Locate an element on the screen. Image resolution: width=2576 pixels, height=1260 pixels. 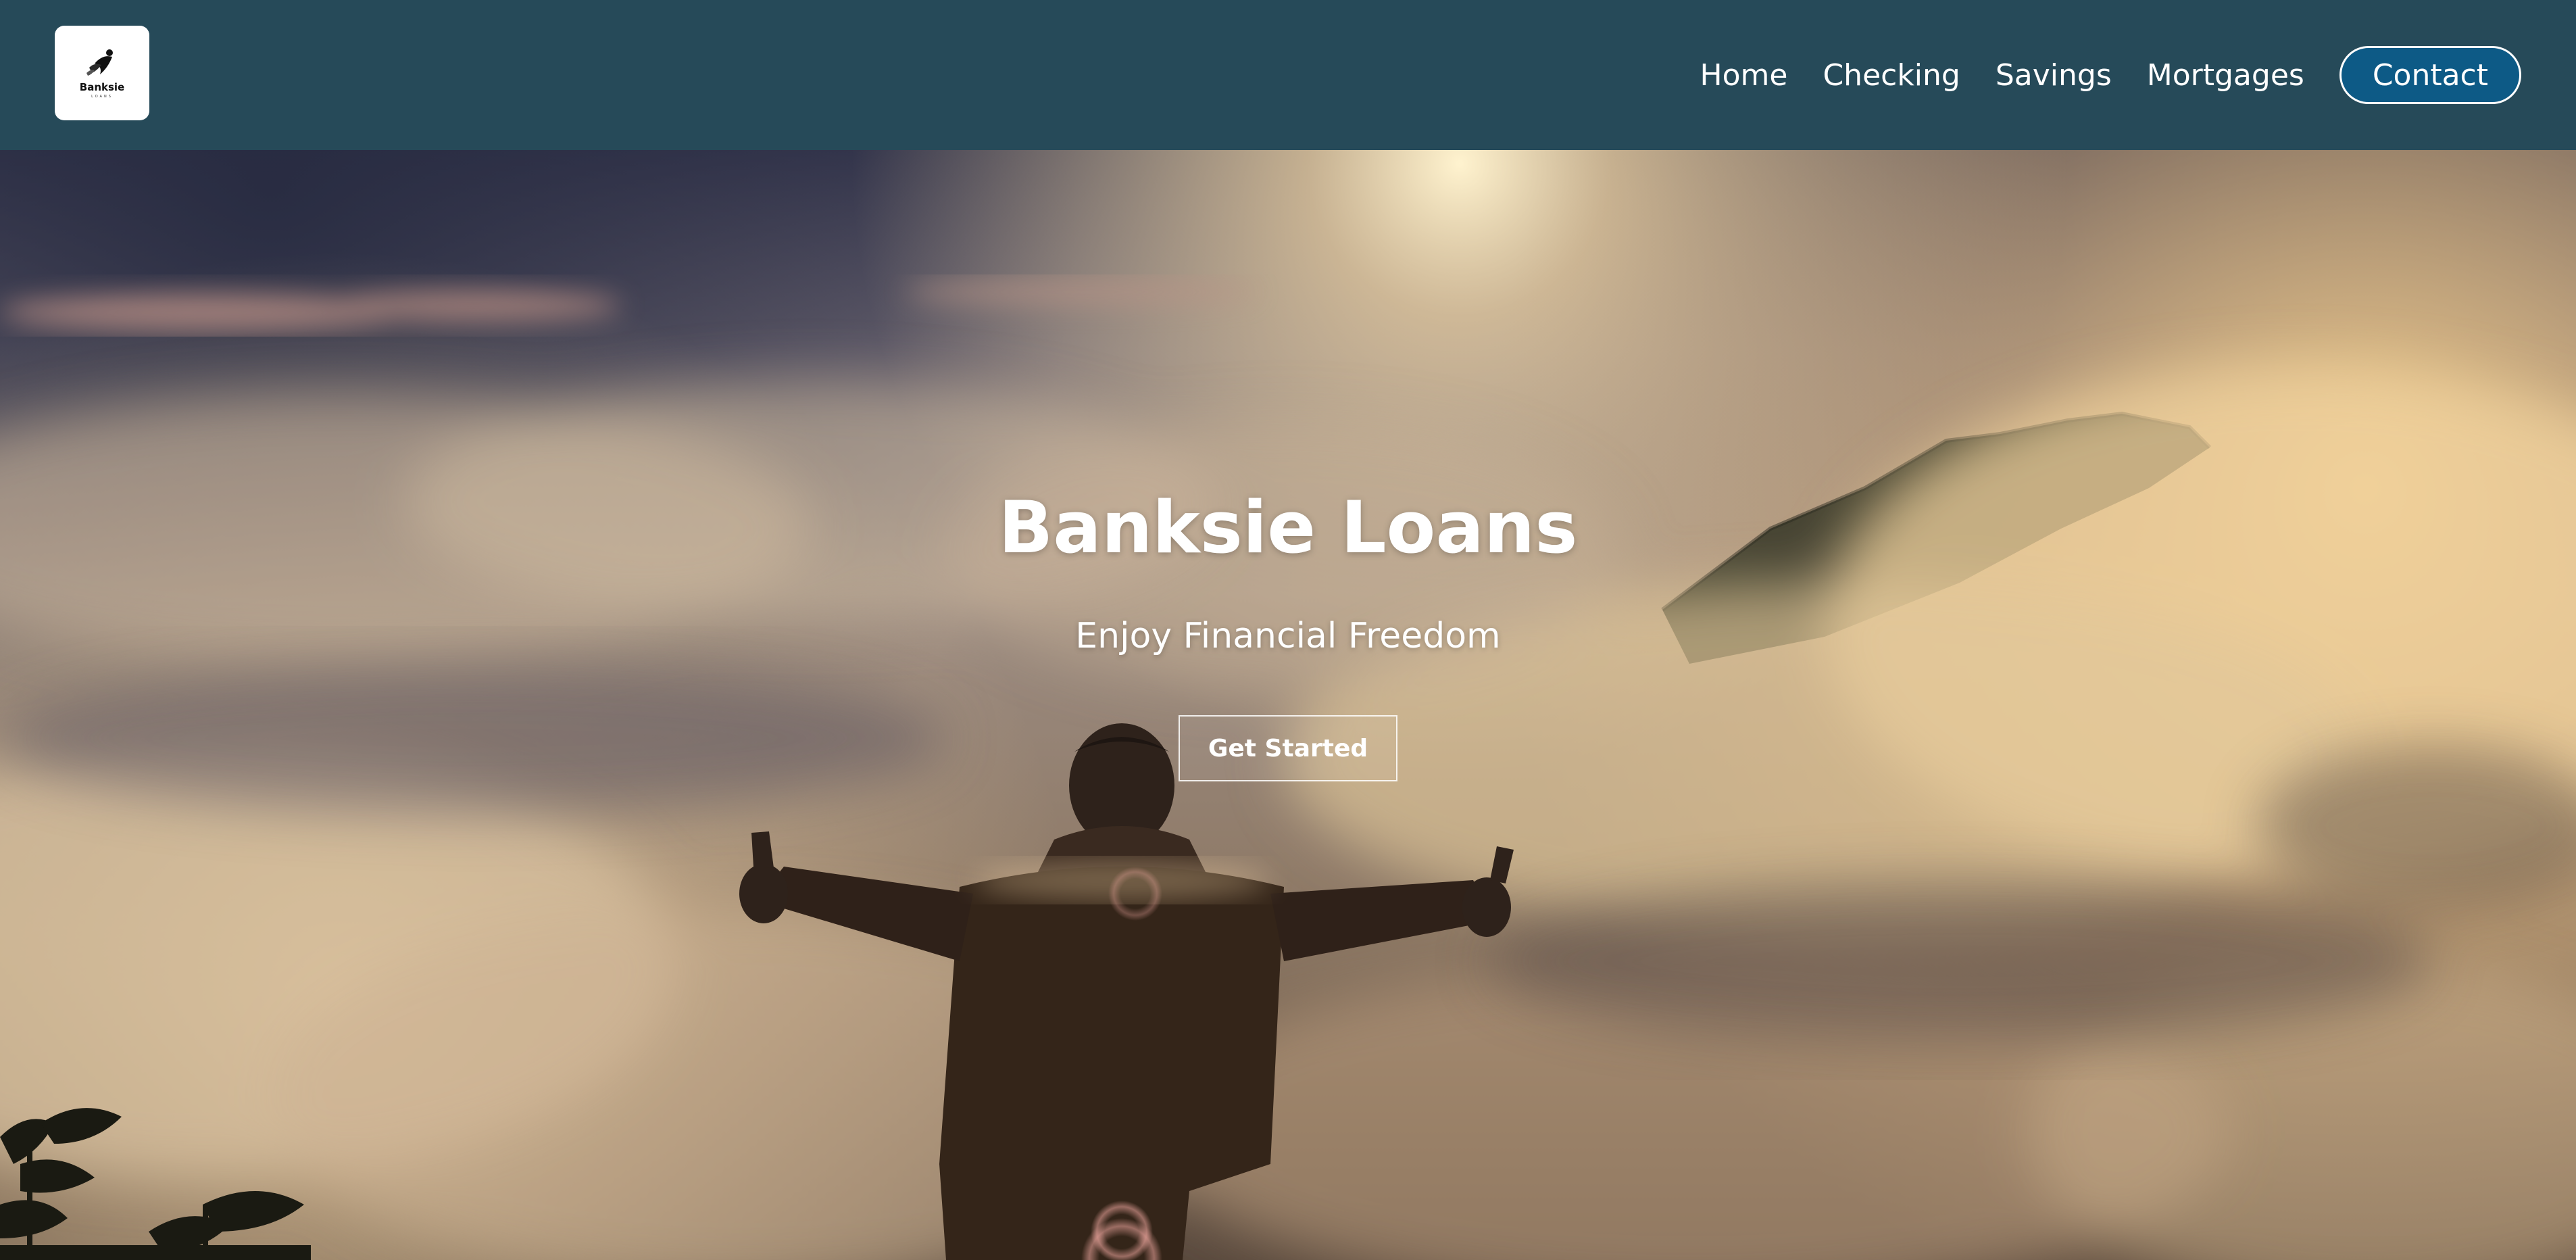
get-started-button: Get Started is located at coordinates (1288, 748).